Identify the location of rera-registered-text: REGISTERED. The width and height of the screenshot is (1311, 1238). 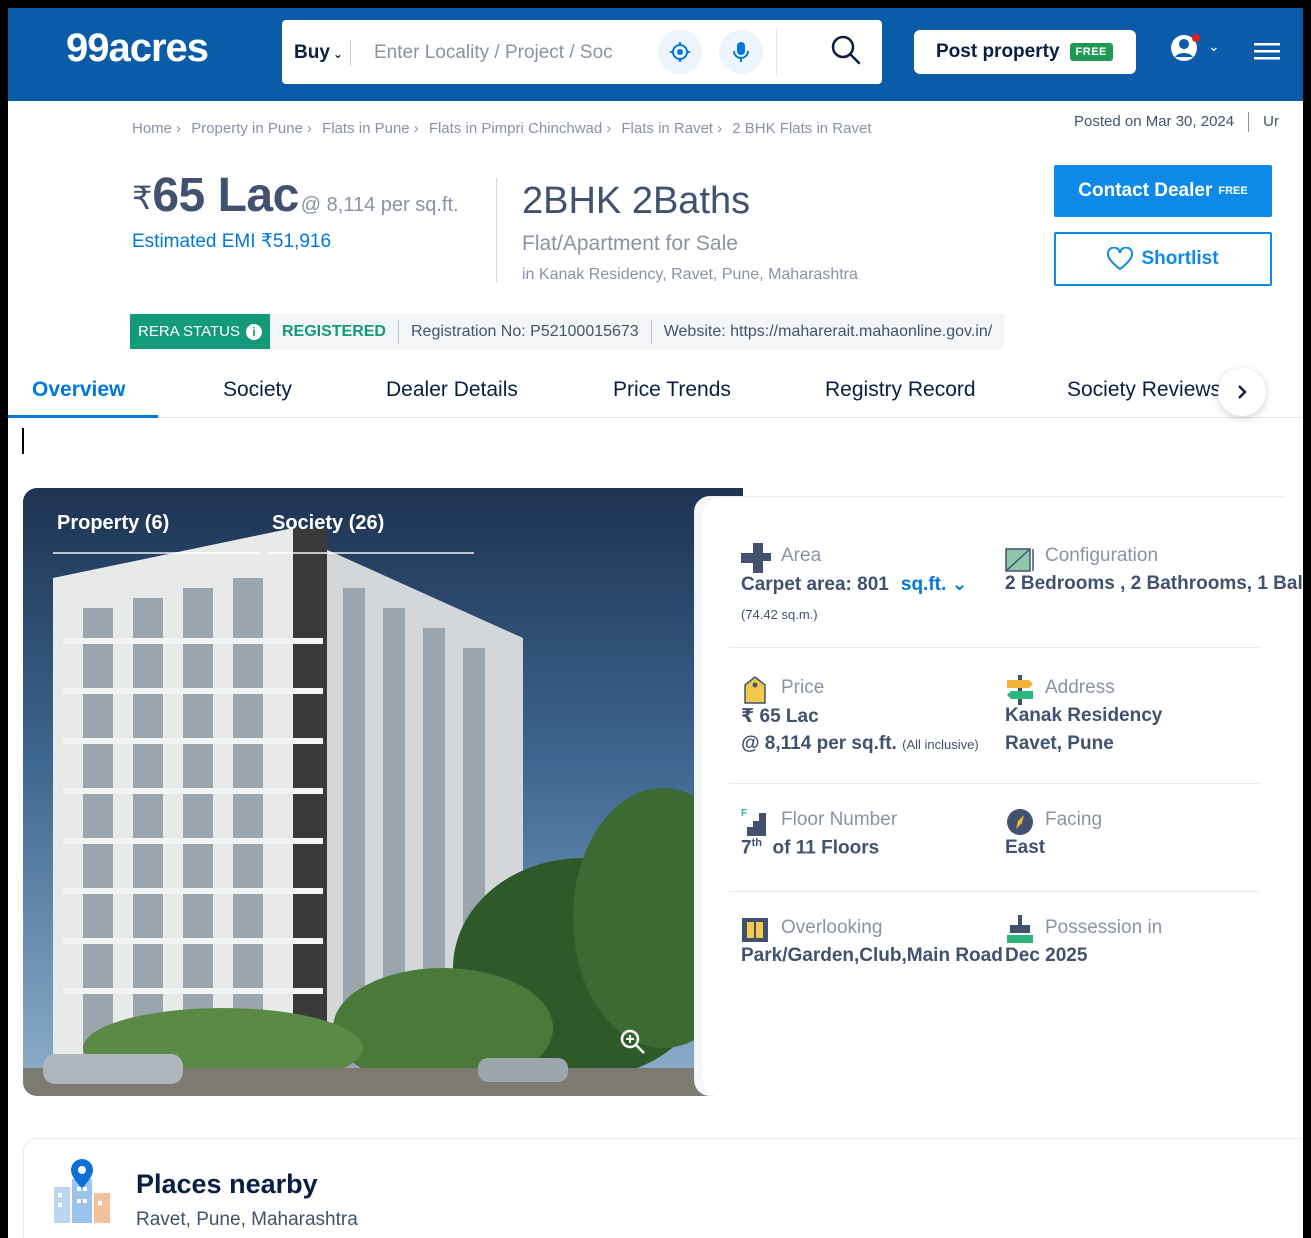
(333, 331).